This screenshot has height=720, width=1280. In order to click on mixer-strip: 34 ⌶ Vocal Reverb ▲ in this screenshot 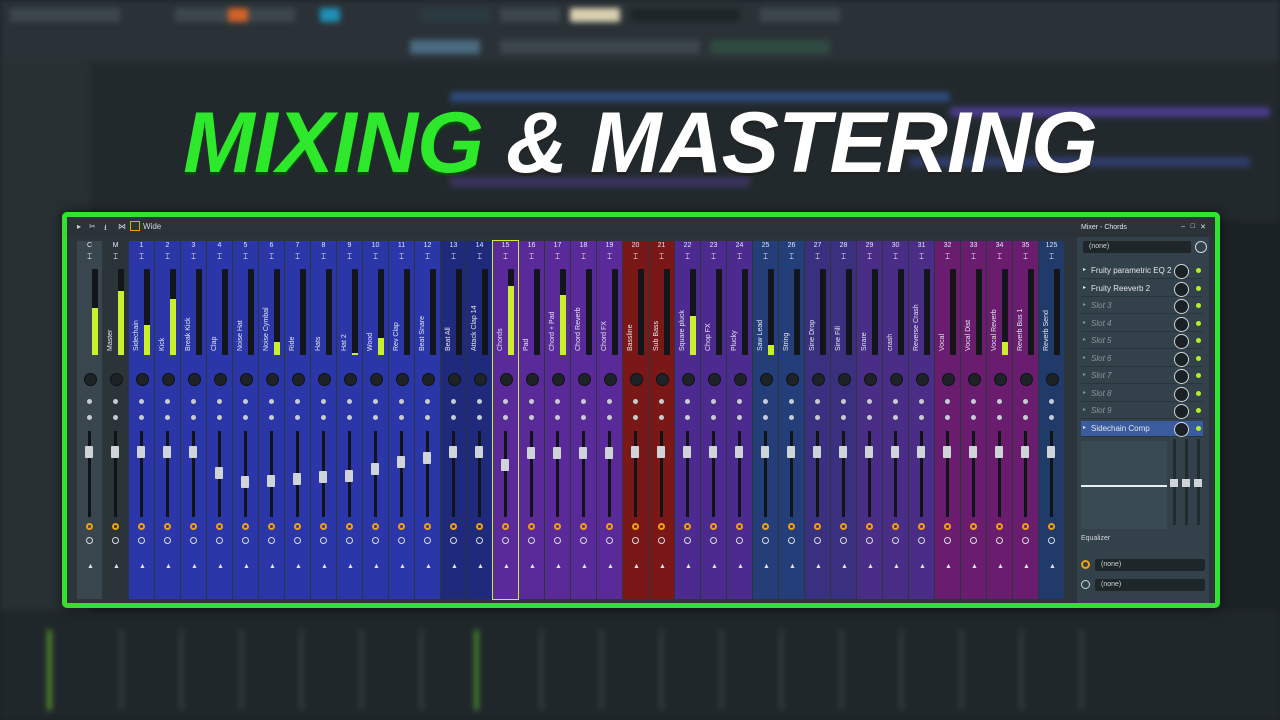, I will do `click(999, 420)`.